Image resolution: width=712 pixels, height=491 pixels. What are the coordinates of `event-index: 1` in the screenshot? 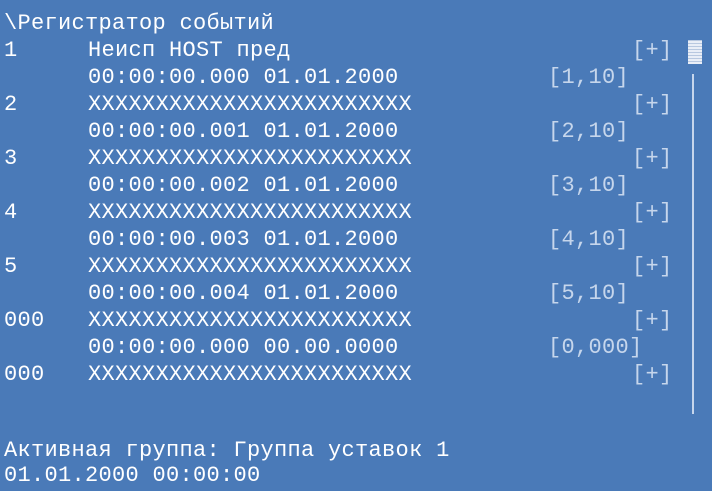 It's located at (11, 50).